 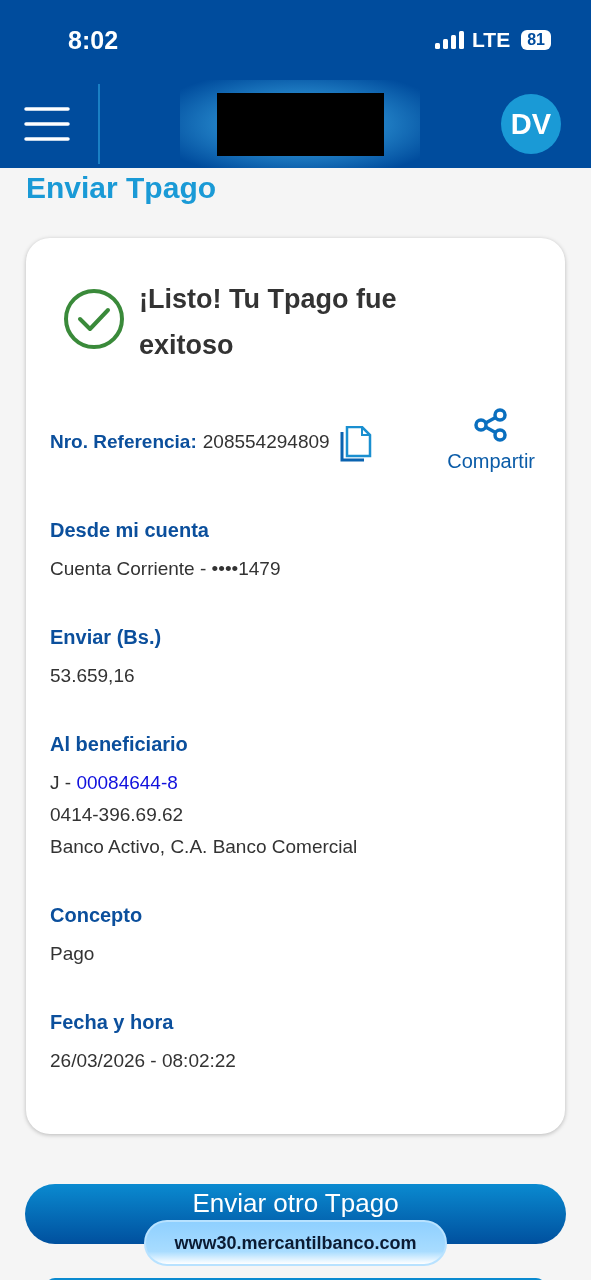 I want to click on url-bar: www30.mercantilbanco.com, so click(x=295, y=1243).